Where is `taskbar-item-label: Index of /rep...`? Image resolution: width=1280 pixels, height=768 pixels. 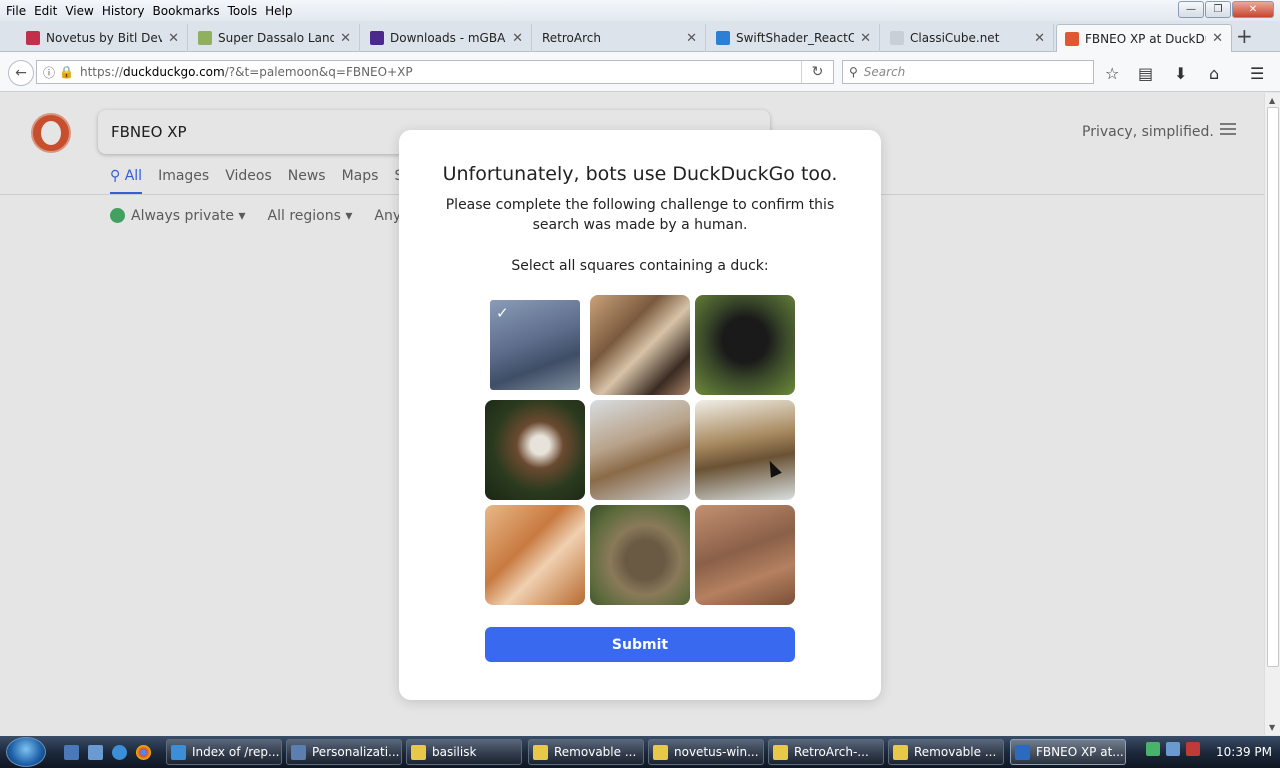 taskbar-item-label: Index of /rep... is located at coordinates (236, 752).